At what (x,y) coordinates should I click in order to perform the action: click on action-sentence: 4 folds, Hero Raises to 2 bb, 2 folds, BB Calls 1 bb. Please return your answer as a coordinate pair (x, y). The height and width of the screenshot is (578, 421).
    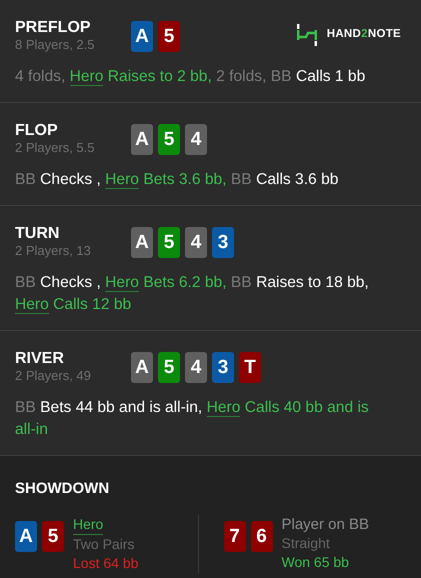
    Looking at the image, I should click on (190, 77).